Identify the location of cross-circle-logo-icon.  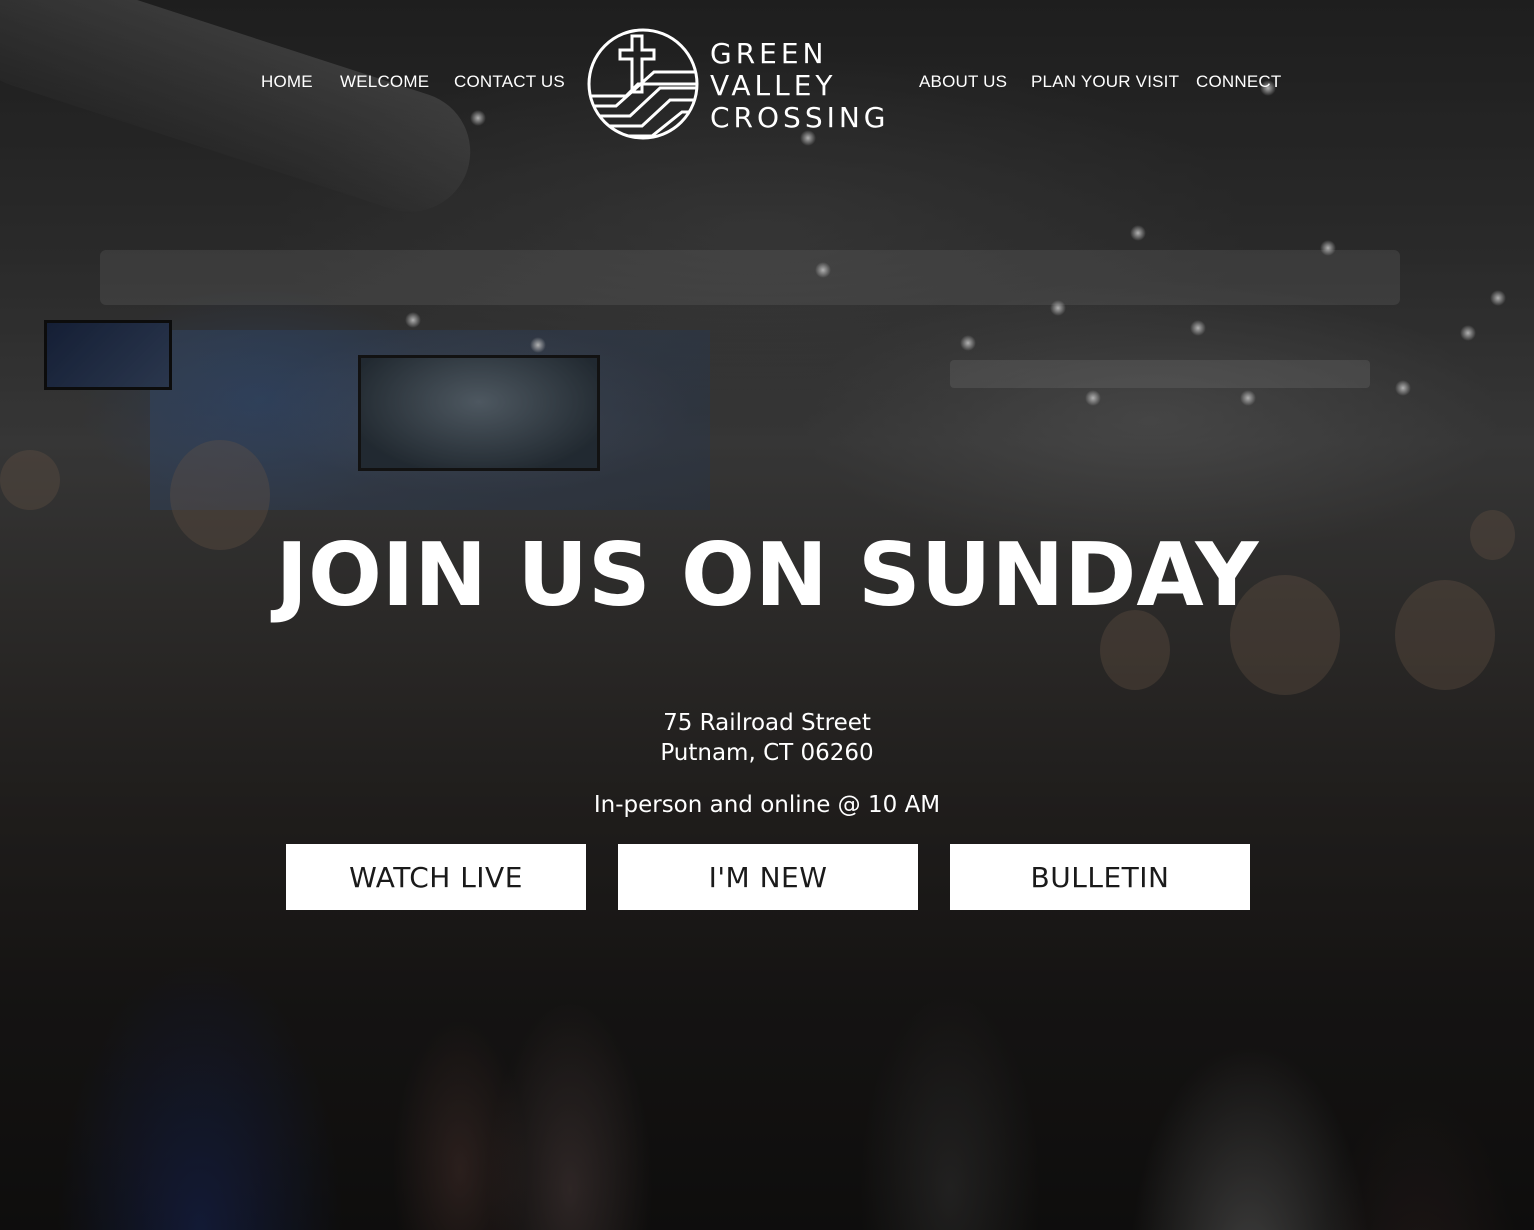
(643, 84).